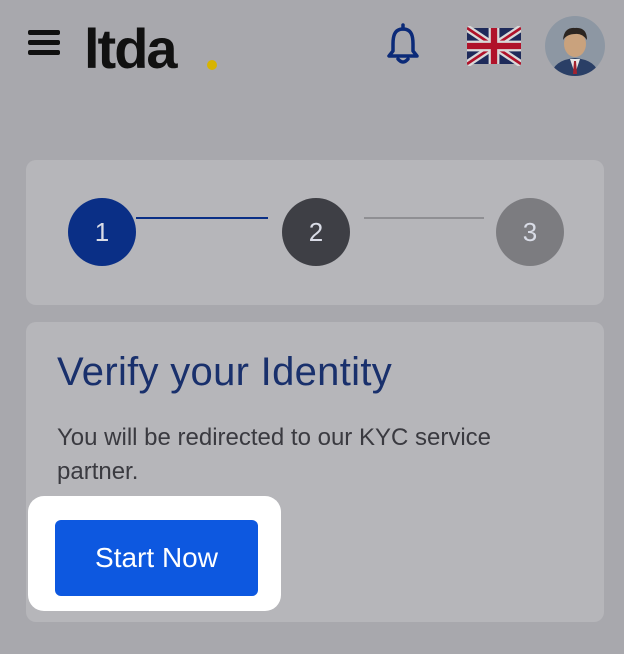  I want to click on hamburger-menu-icon, so click(44, 43).